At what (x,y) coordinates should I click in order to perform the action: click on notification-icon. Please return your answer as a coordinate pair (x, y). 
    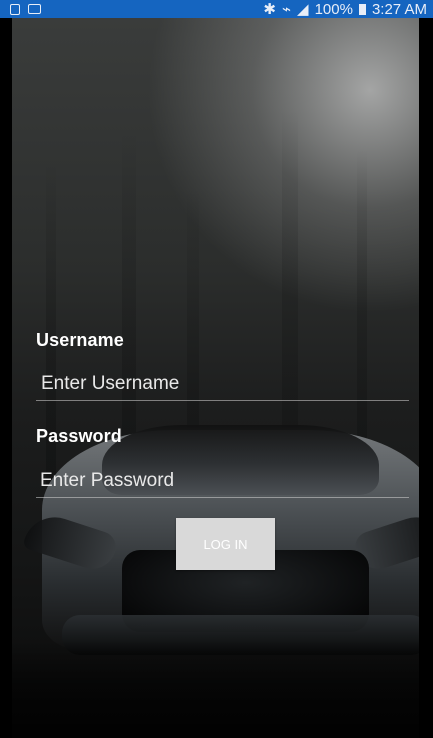
    Looking at the image, I should click on (15, 9).